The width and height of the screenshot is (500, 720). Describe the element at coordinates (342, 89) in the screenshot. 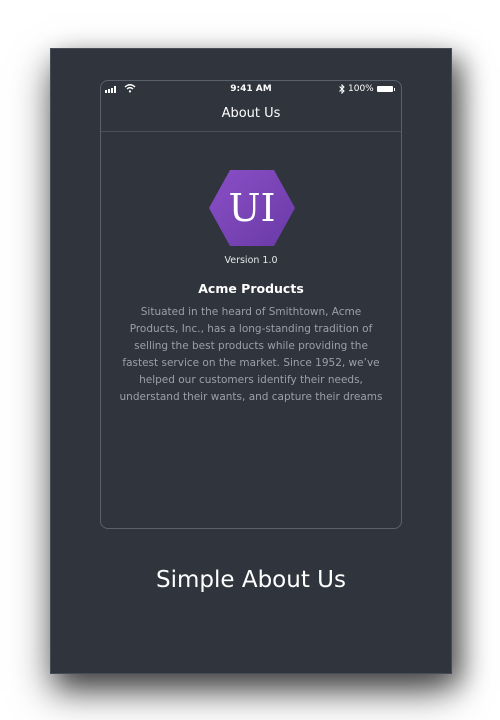

I see `bluetooth-icon` at that location.